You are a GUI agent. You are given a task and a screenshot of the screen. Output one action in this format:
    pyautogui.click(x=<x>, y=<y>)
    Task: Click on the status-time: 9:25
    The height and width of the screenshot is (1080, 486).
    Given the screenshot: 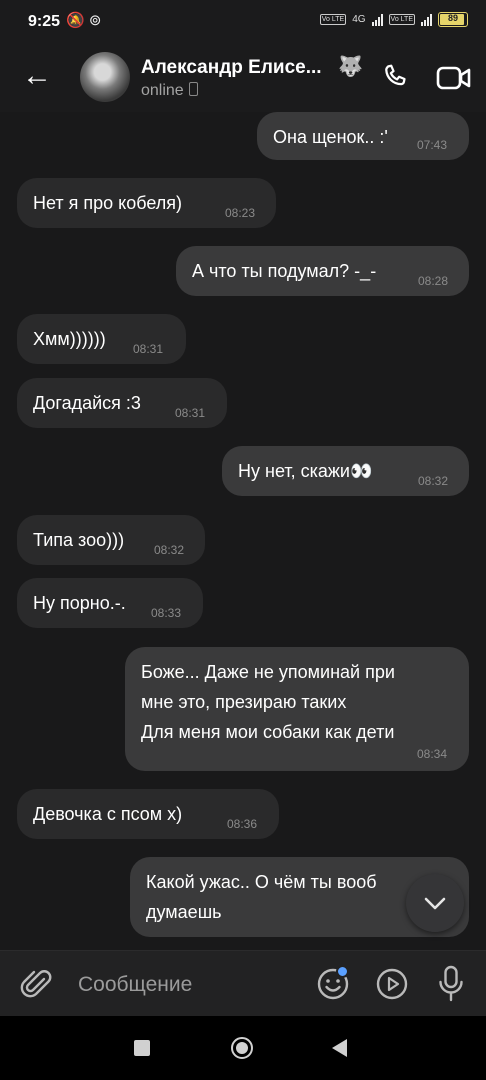 What is the action you would take?
    pyautogui.click(x=44, y=21)
    